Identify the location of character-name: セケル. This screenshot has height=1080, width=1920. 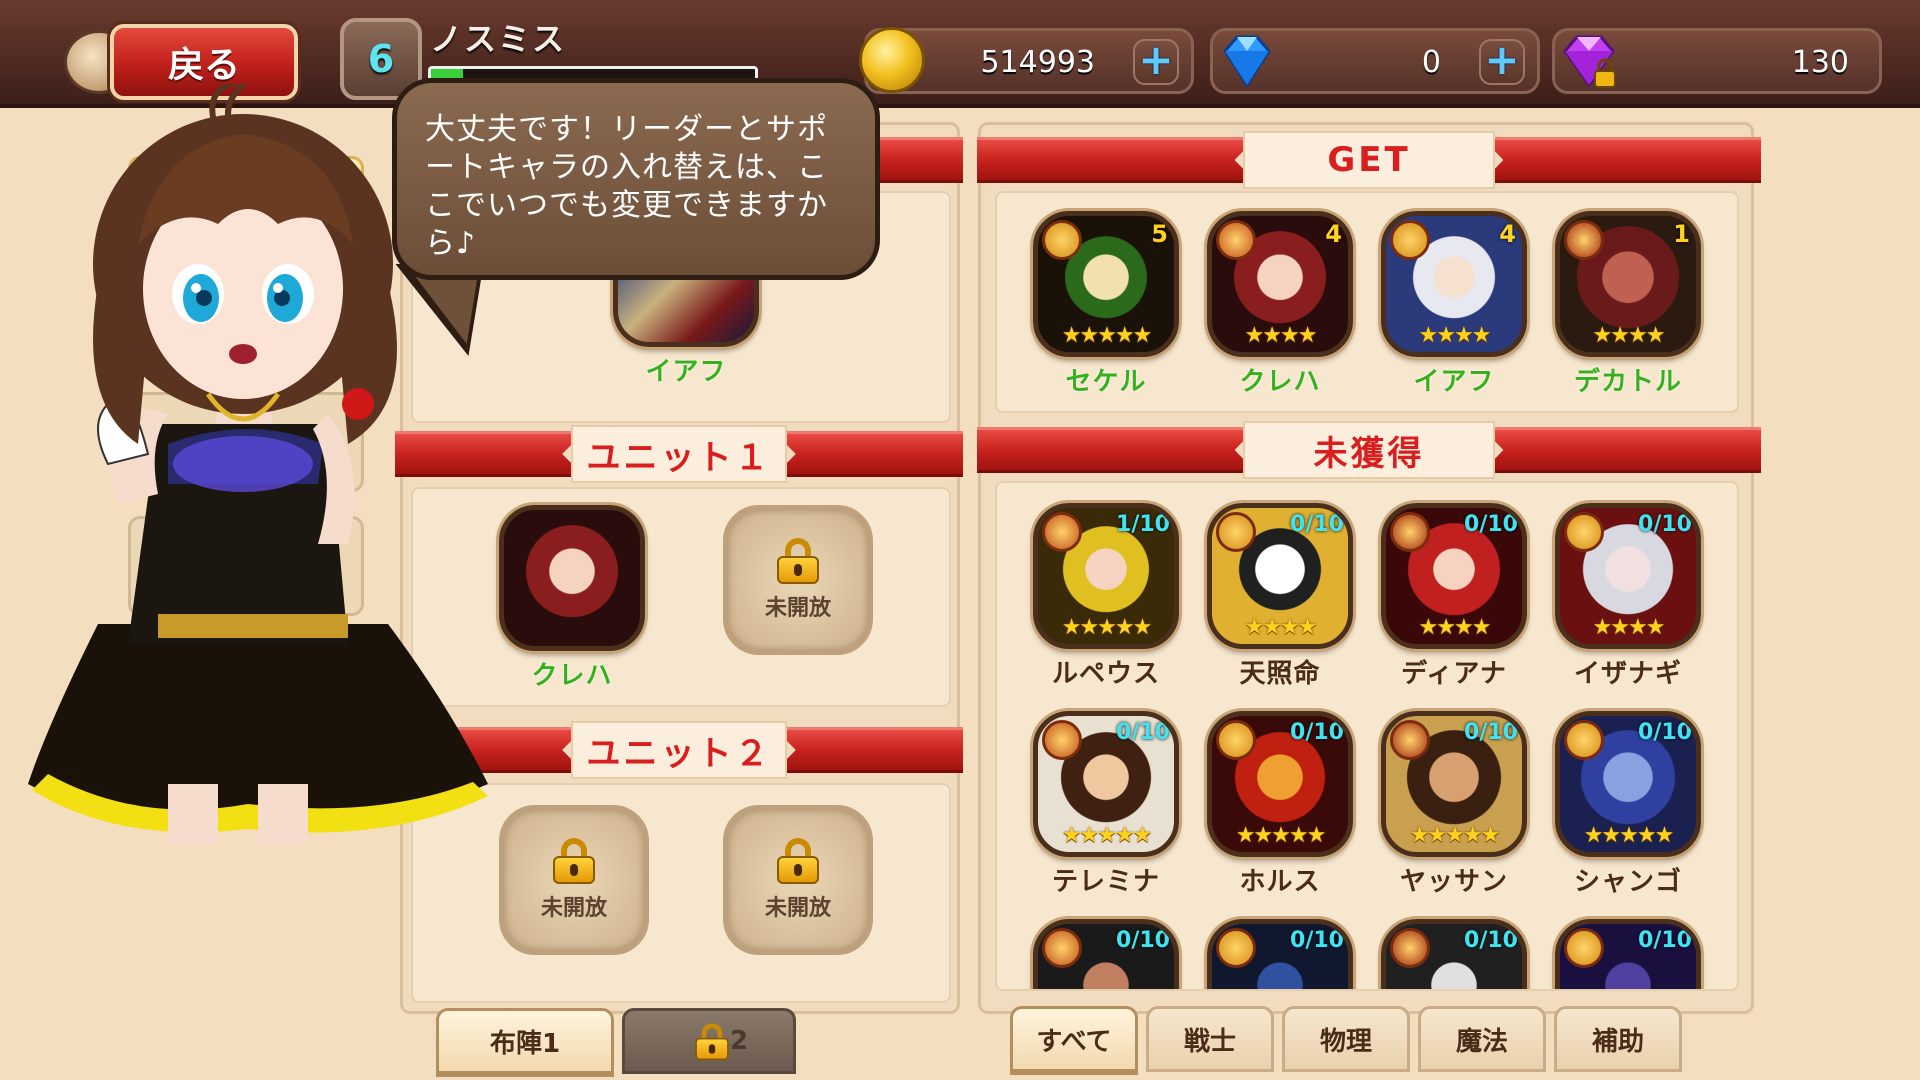
(1106, 382).